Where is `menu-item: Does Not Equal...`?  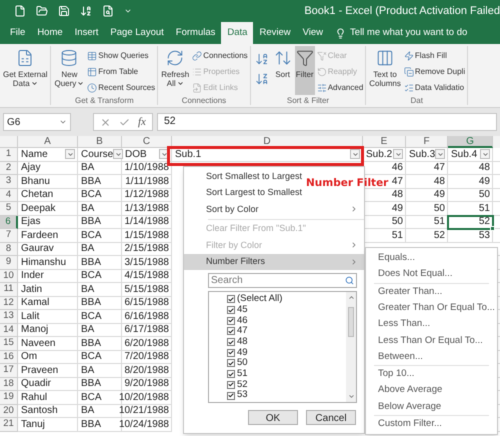
menu-item: Does Not Equal... is located at coordinates (431, 274).